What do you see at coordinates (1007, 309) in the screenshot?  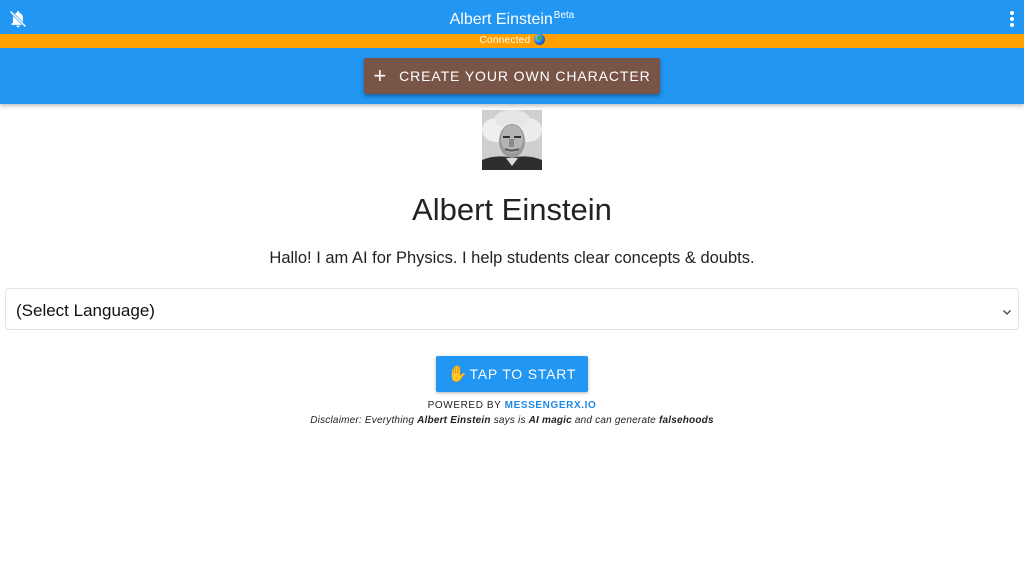 I see `chevron-down-icon` at bounding box center [1007, 309].